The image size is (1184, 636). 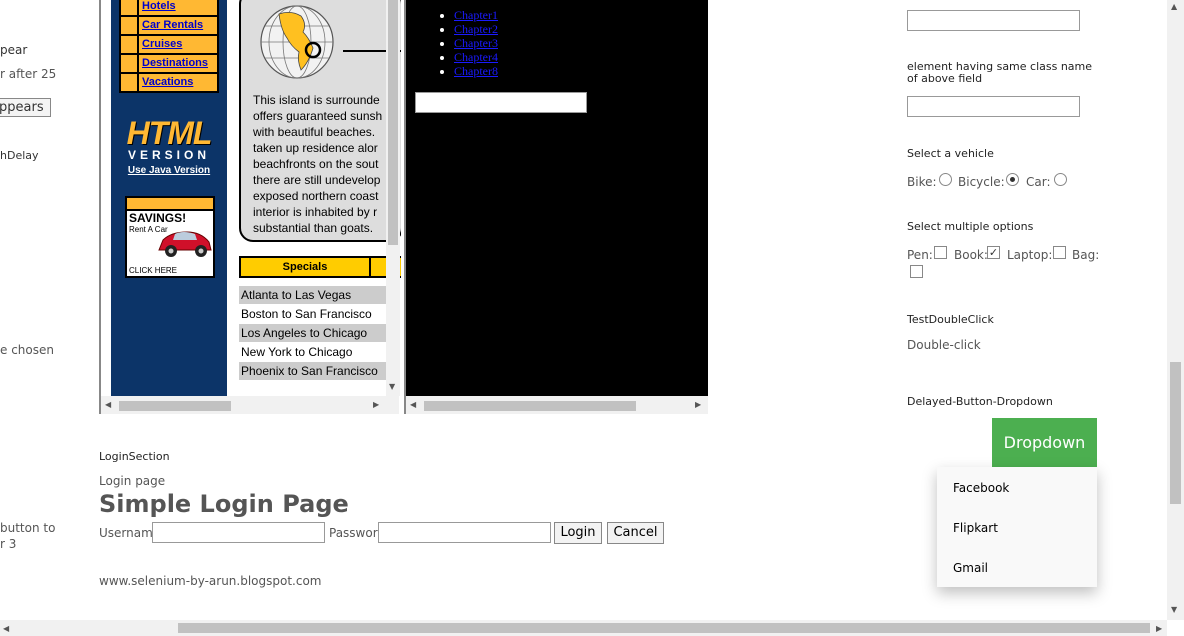 What do you see at coordinates (1059, 252) in the screenshot?
I see `laptop-checkbox` at bounding box center [1059, 252].